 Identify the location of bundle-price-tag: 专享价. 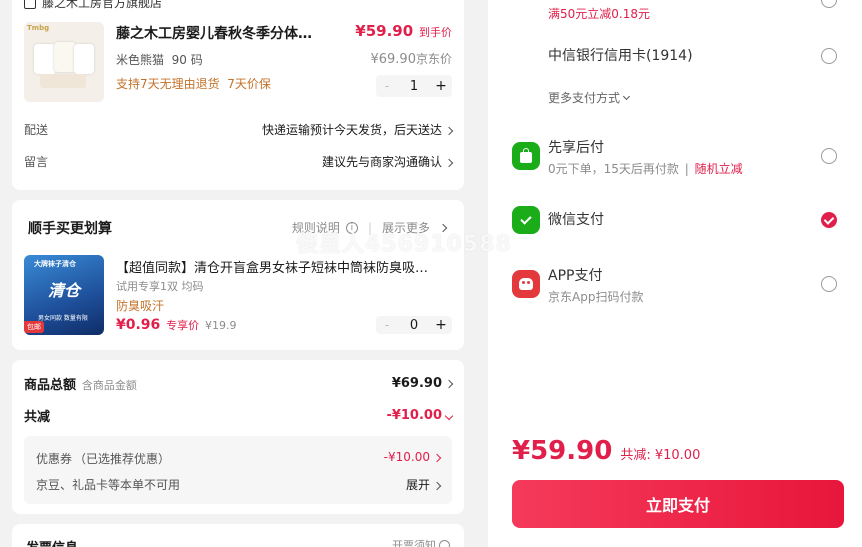
(183, 325).